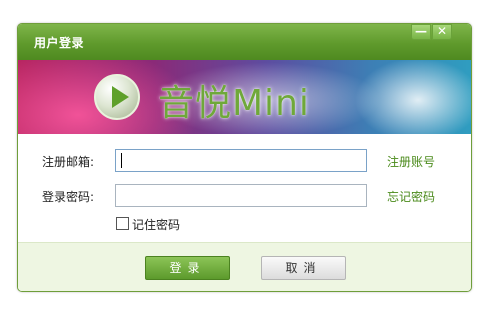  What do you see at coordinates (442, 32) in the screenshot?
I see `close-button: ✕` at bounding box center [442, 32].